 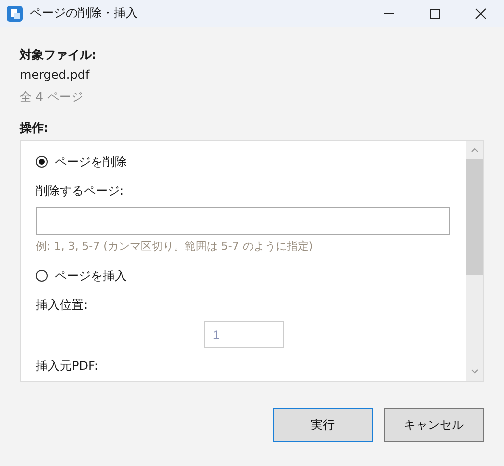 What do you see at coordinates (243, 276) in the screenshot?
I see `radio-option: ページを挿入` at bounding box center [243, 276].